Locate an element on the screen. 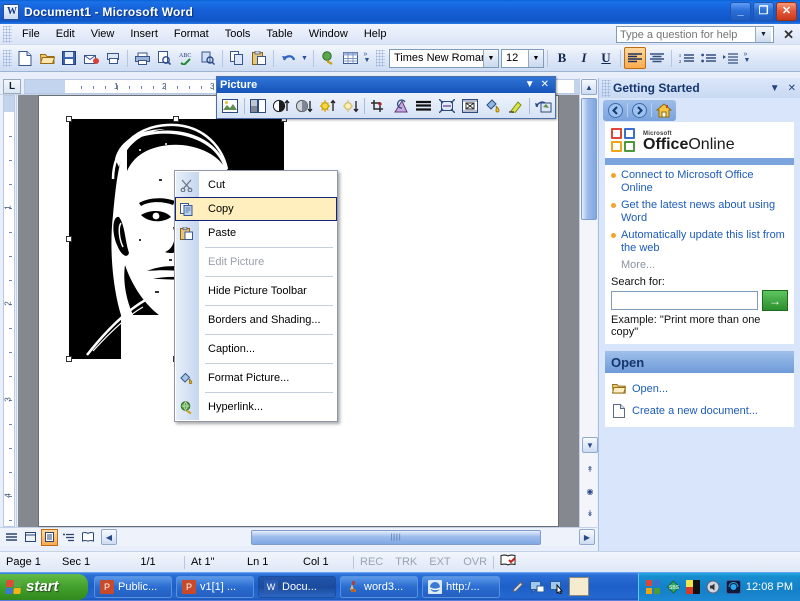 The height and width of the screenshot is (601, 800). bold-button: B is located at coordinates (562, 58).